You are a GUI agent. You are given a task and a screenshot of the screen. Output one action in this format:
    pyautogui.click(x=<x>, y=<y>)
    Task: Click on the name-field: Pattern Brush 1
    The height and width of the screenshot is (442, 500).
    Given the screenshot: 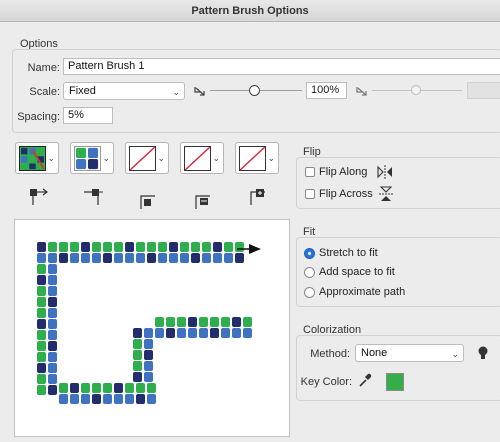 What is the action you would take?
    pyautogui.click(x=281, y=66)
    